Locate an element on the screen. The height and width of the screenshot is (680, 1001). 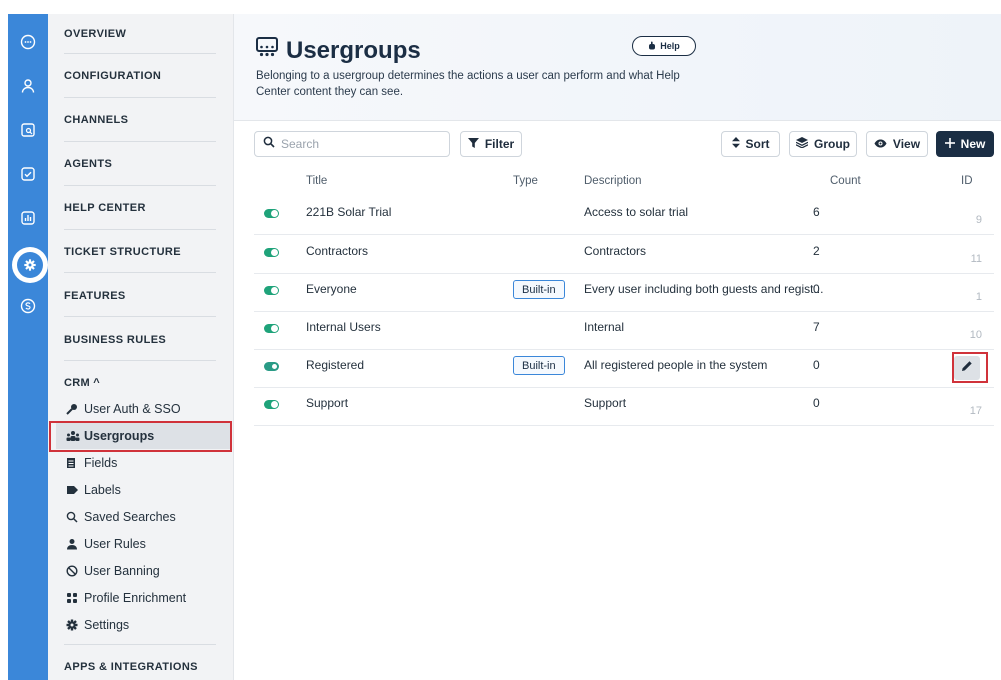
sidebar-item-labels: Labels is located at coordinates (143, 490).